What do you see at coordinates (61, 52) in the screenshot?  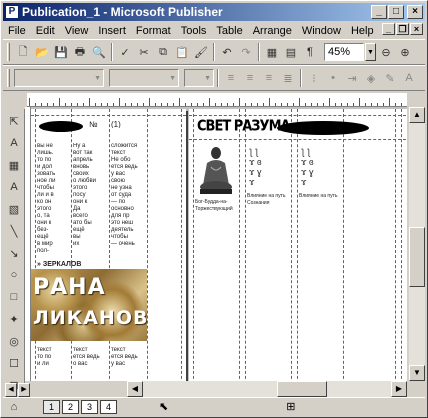 I see `save-icon: 💾` at bounding box center [61, 52].